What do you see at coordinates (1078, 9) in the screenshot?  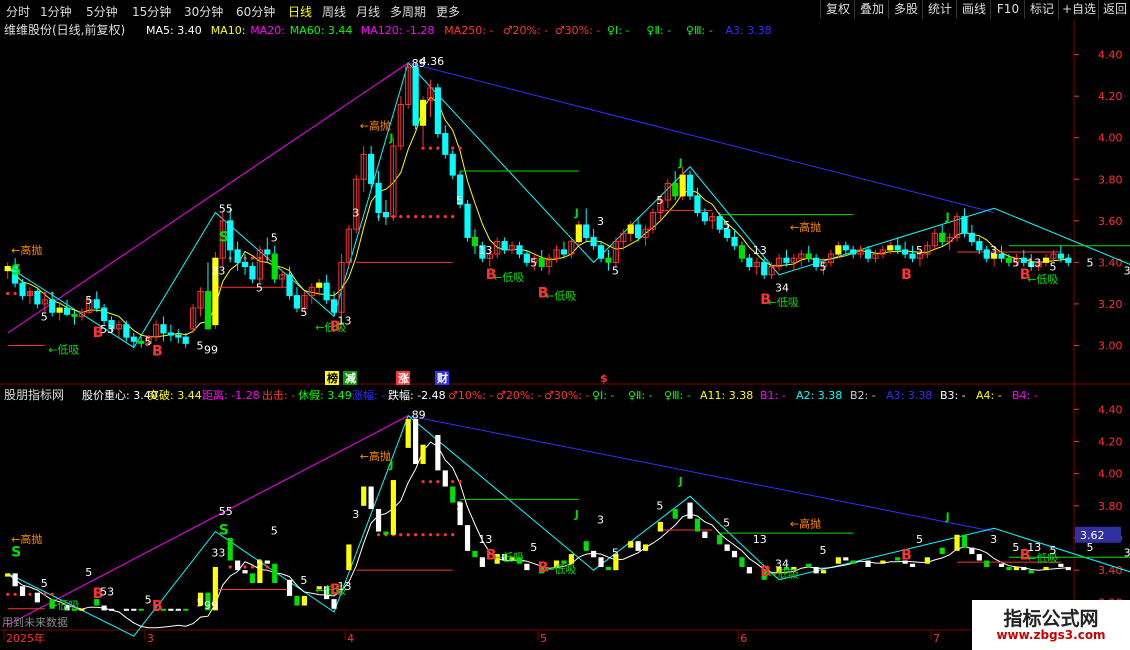 I see `toolbar-button-7: +自选` at bounding box center [1078, 9].